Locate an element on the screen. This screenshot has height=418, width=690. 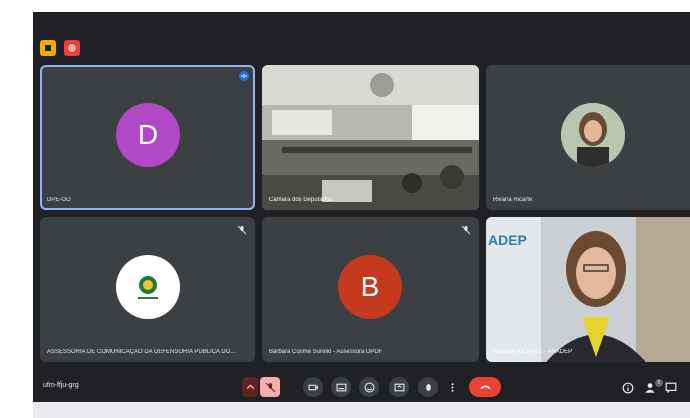
more-options-button is located at coordinates (452, 387).